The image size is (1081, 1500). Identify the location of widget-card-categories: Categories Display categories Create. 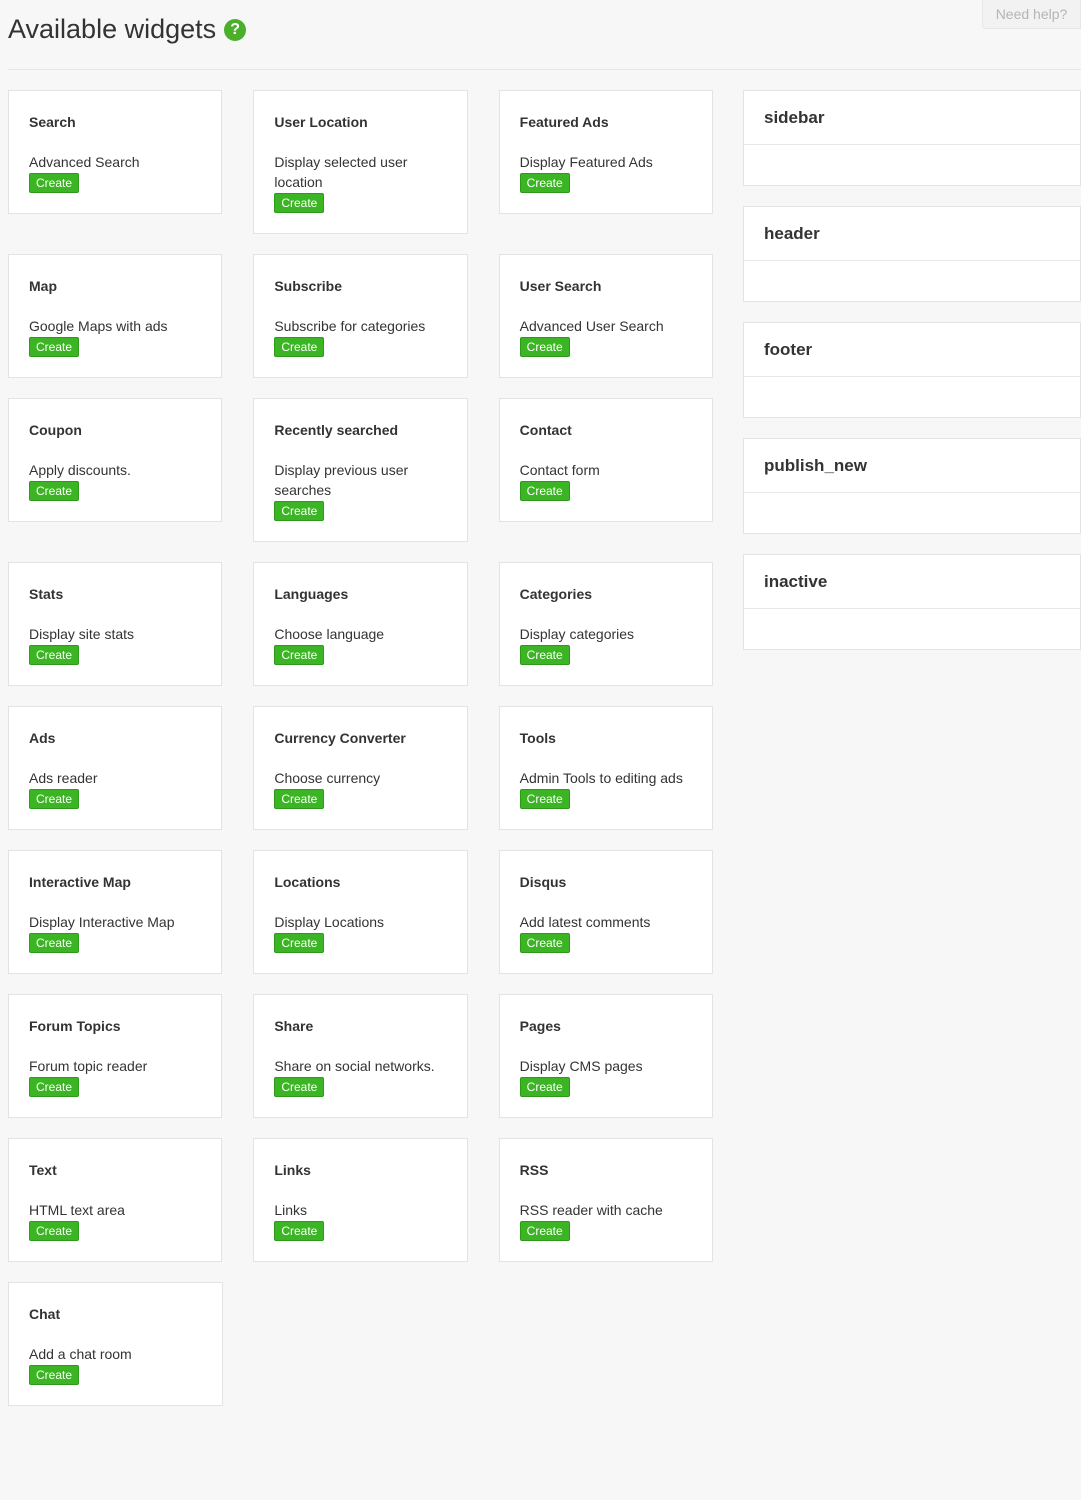
(605, 624).